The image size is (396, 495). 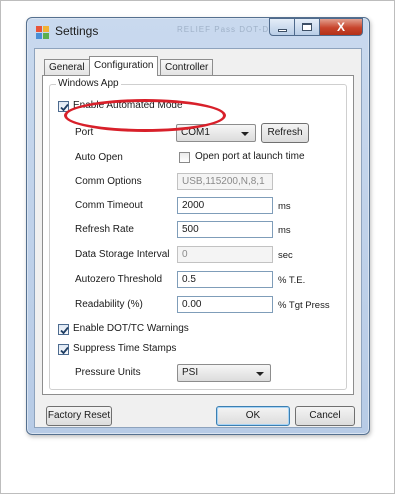 I want to click on dot-tc-checkbox, so click(x=63, y=329).